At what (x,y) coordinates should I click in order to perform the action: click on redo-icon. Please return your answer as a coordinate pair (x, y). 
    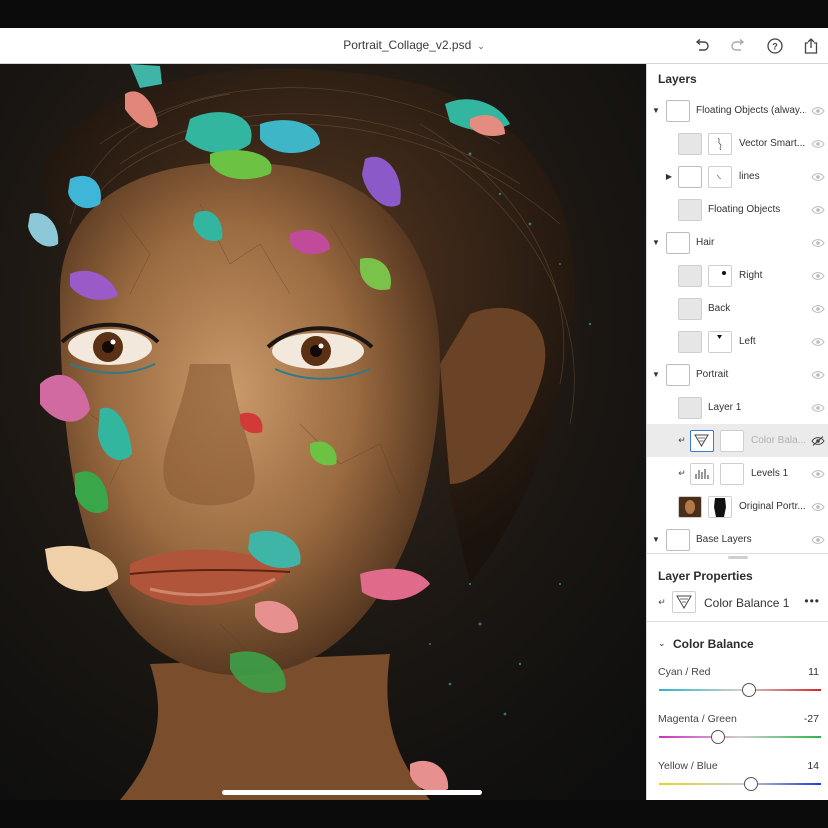
    Looking at the image, I should click on (738, 46).